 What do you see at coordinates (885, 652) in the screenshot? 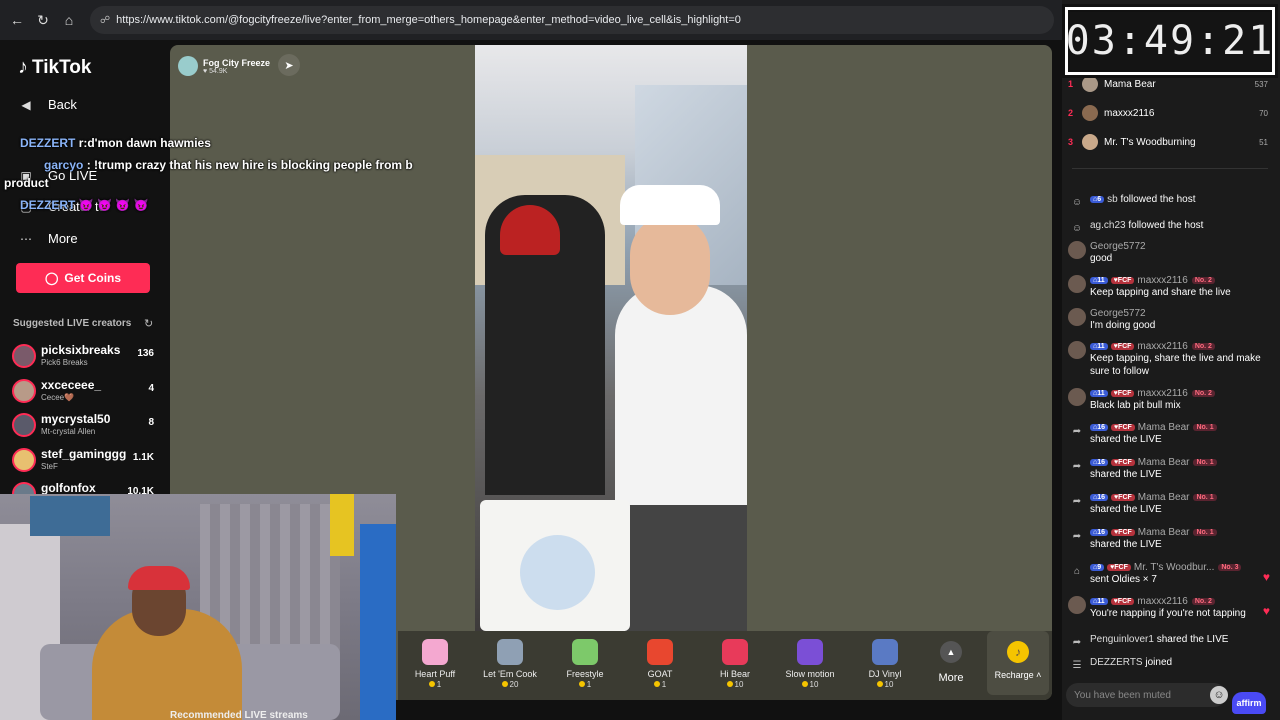
I see `dj-vinyl-icon` at bounding box center [885, 652].